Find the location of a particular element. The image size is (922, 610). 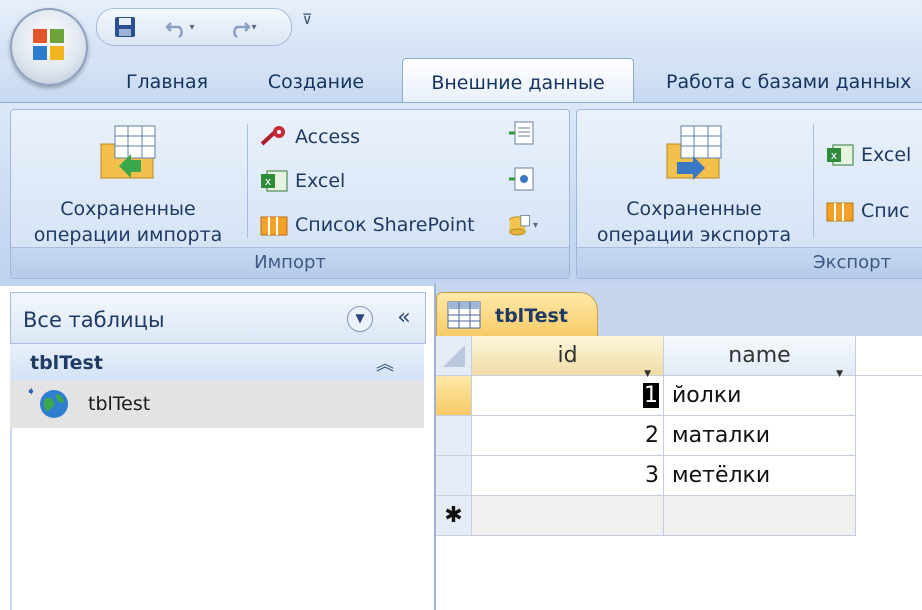

access-key-icon is located at coordinates (272, 136).